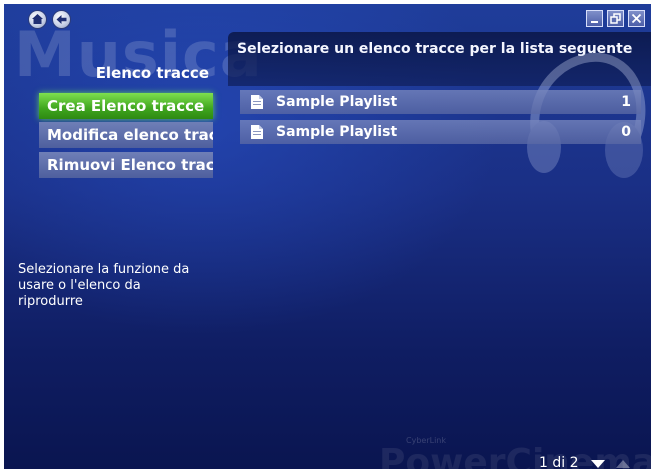 The width and height of the screenshot is (655, 469). What do you see at coordinates (626, 102) in the screenshot?
I see `playlist-count: 1` at bounding box center [626, 102].